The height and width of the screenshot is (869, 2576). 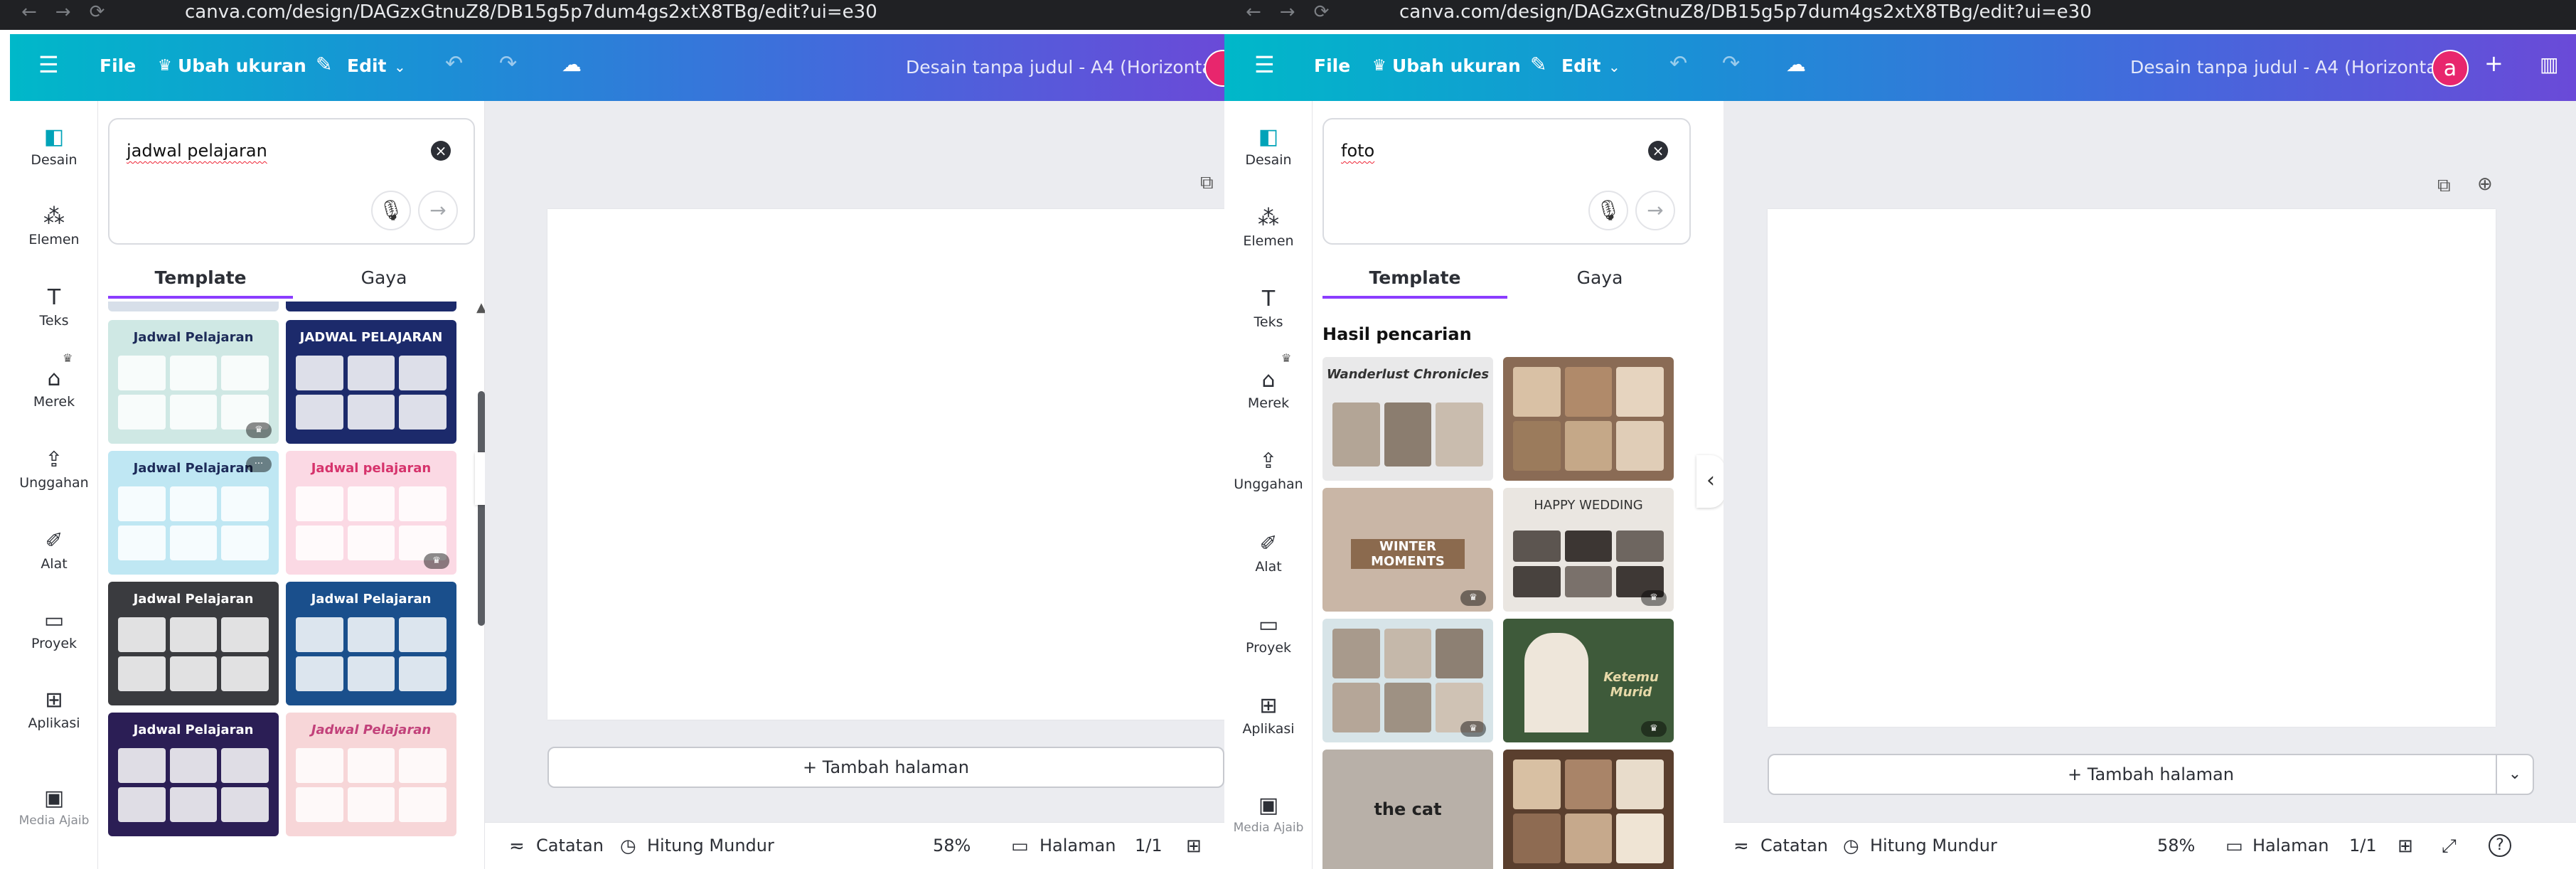 I want to click on collapse-panel-button: ‹, so click(x=1710, y=482).